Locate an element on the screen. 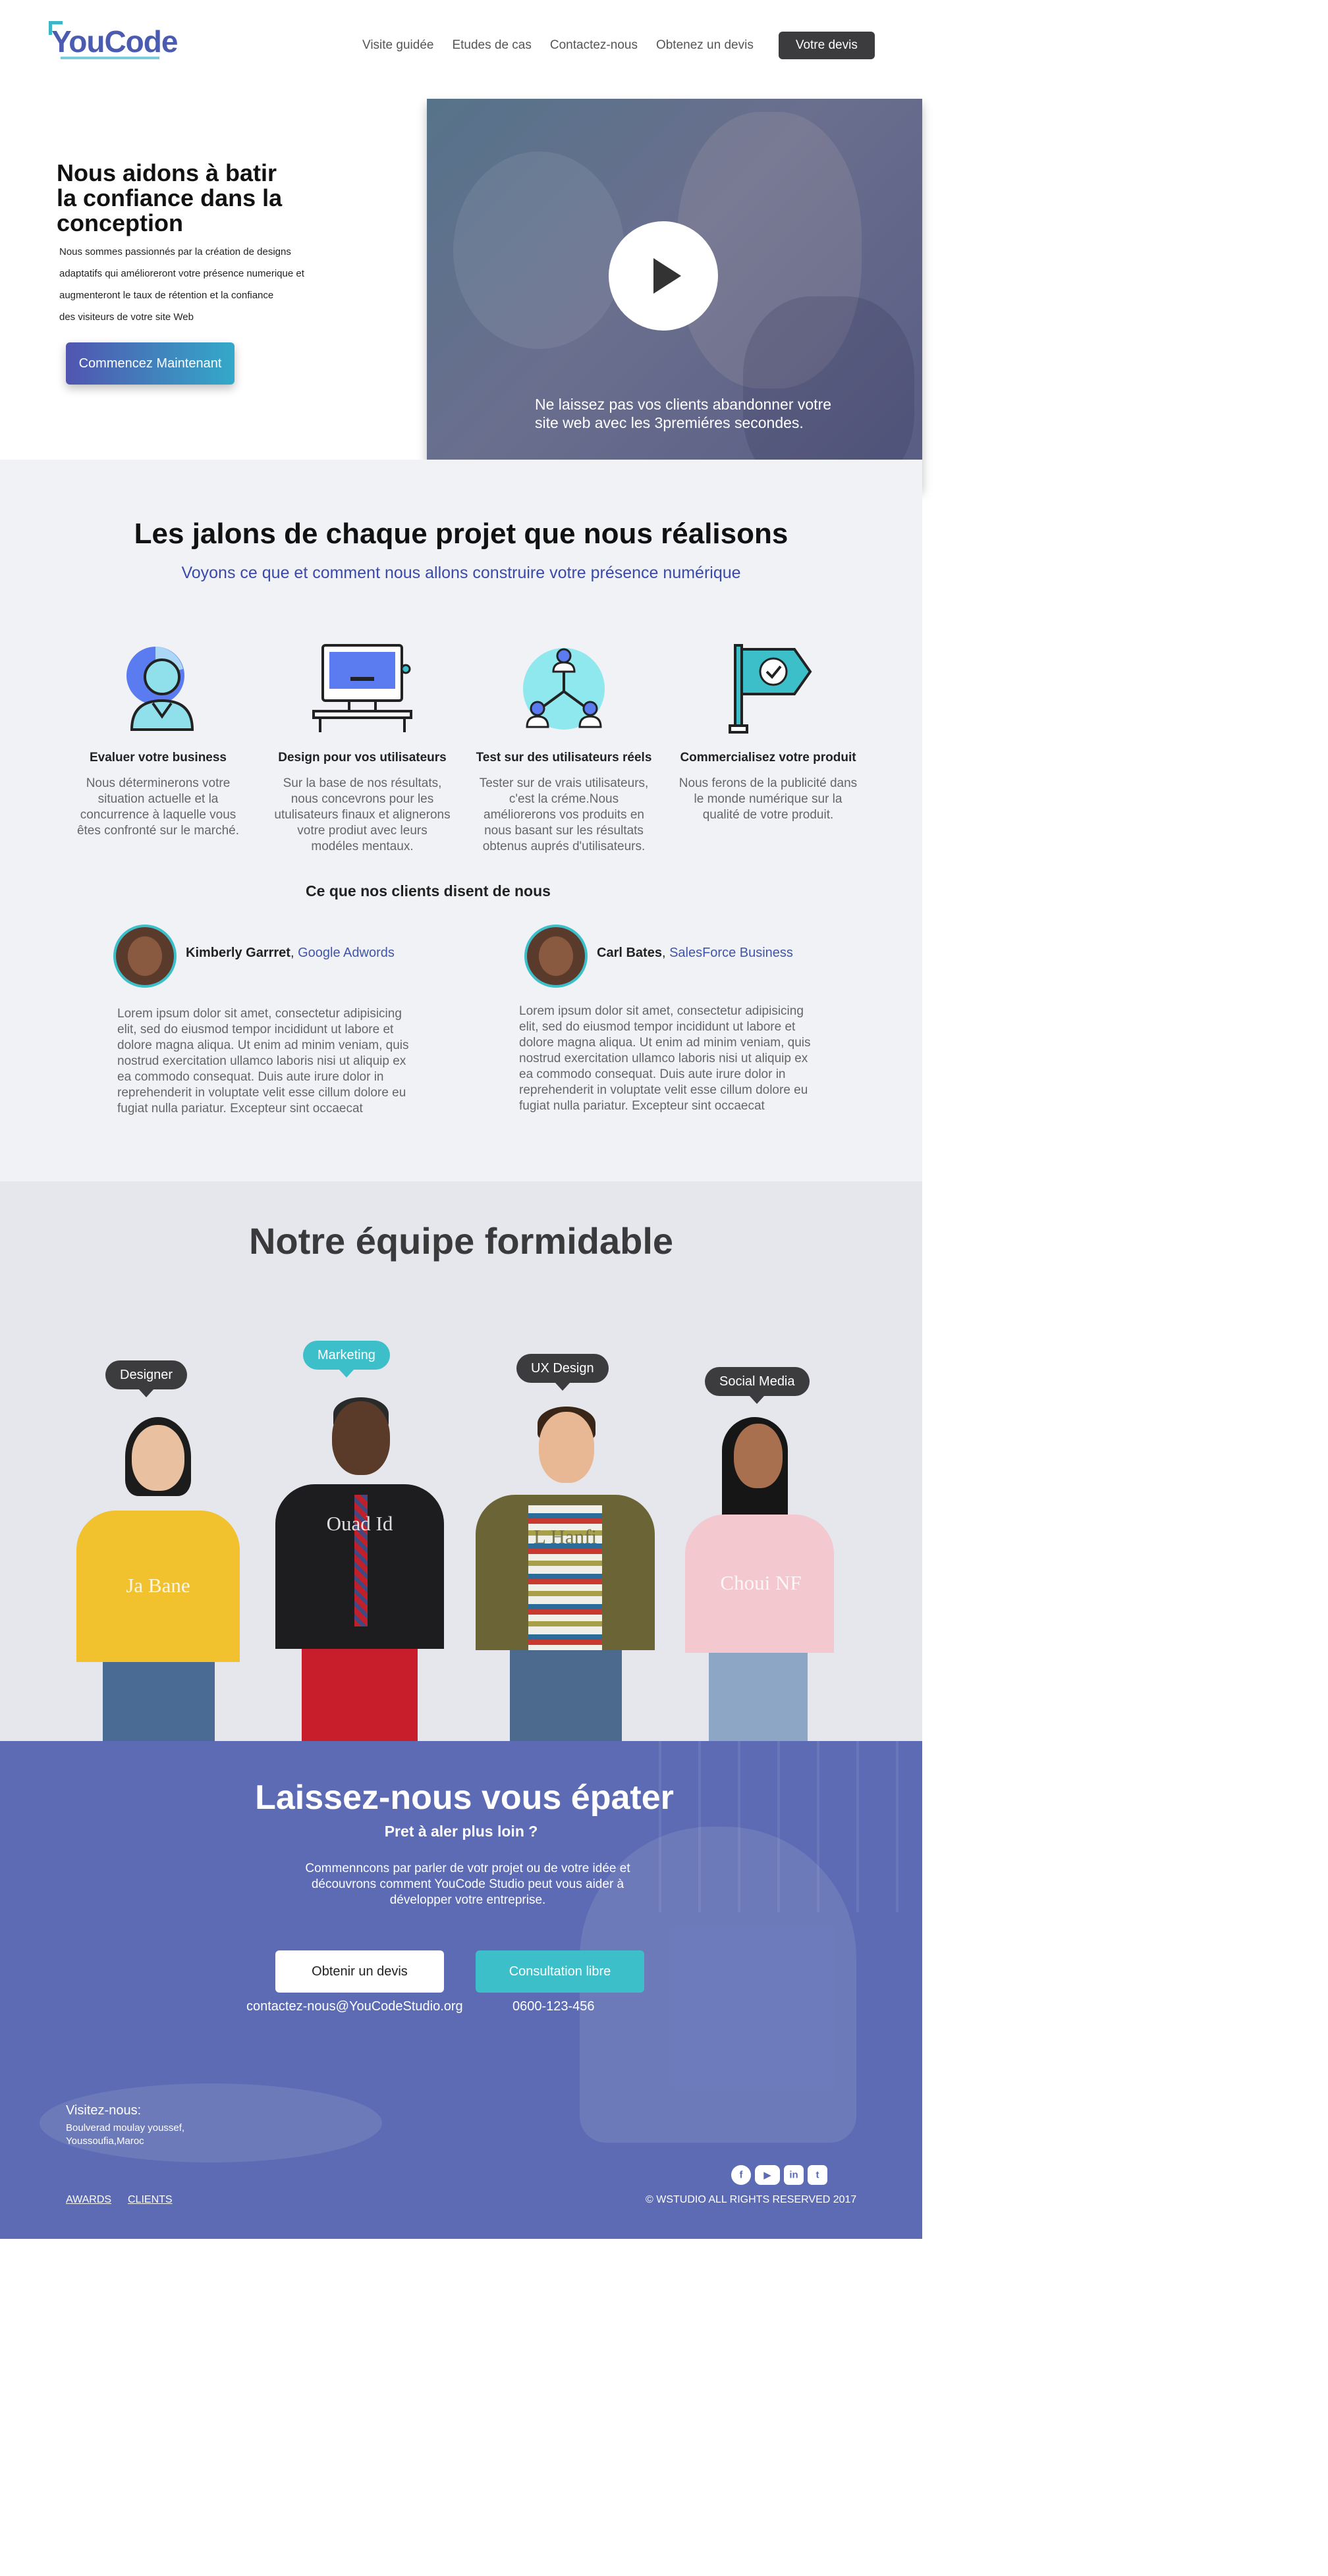  member-name: Ouad Id is located at coordinates (359, 1523).